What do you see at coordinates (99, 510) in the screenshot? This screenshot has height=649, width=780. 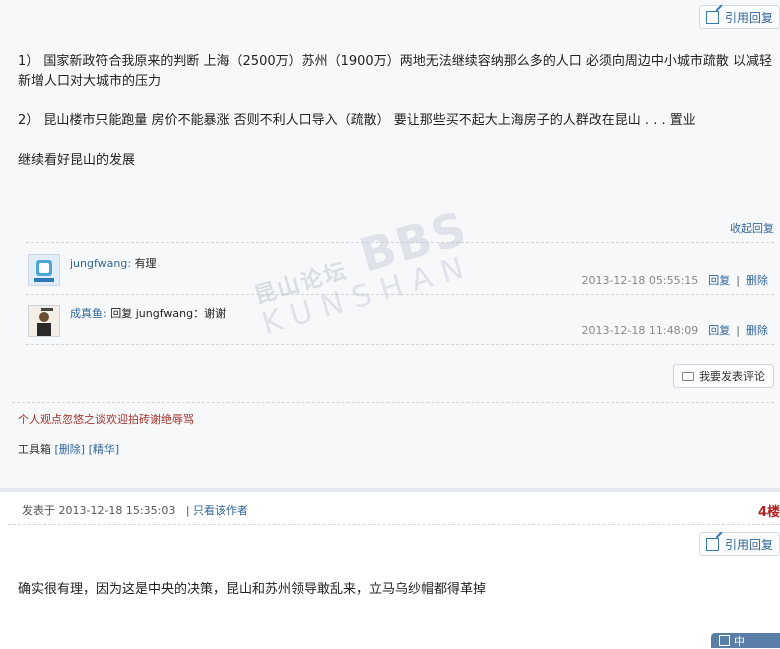 I see `post-date: 发表于 2013-12-18 15:35:03` at bounding box center [99, 510].